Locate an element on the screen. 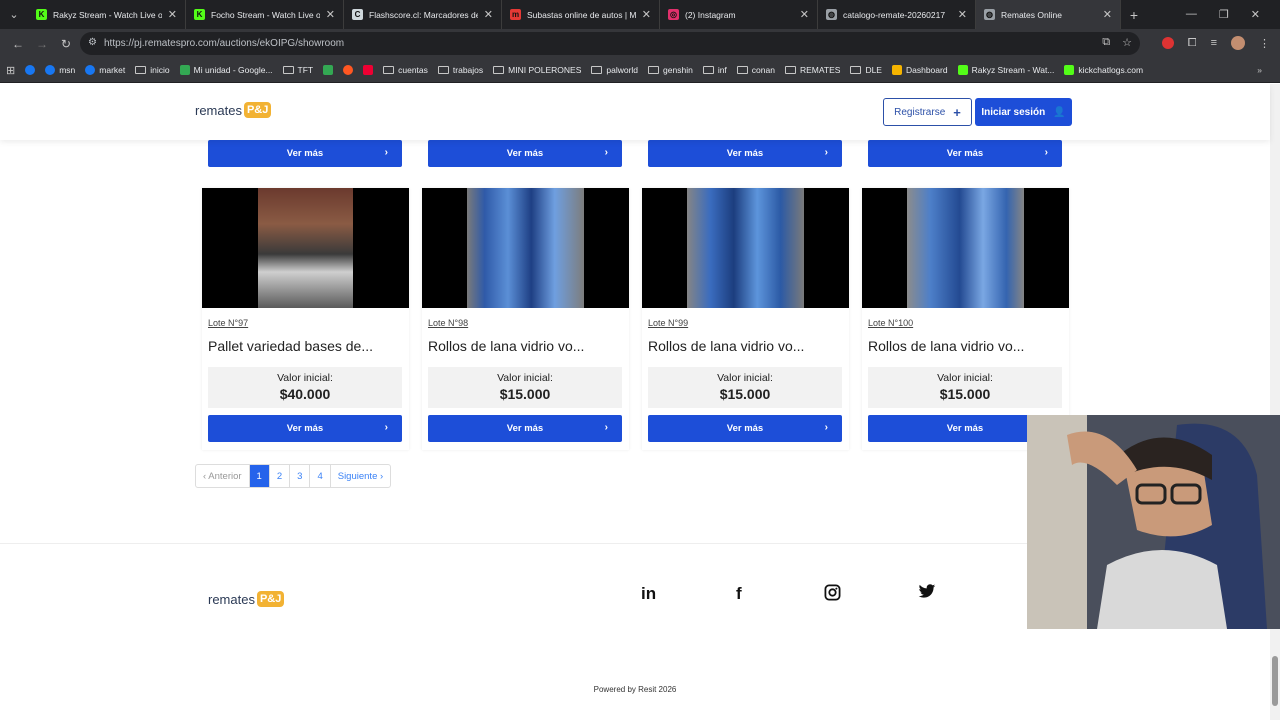 The image size is (1280, 720). pagination-next: Siguiente › is located at coordinates (360, 476).